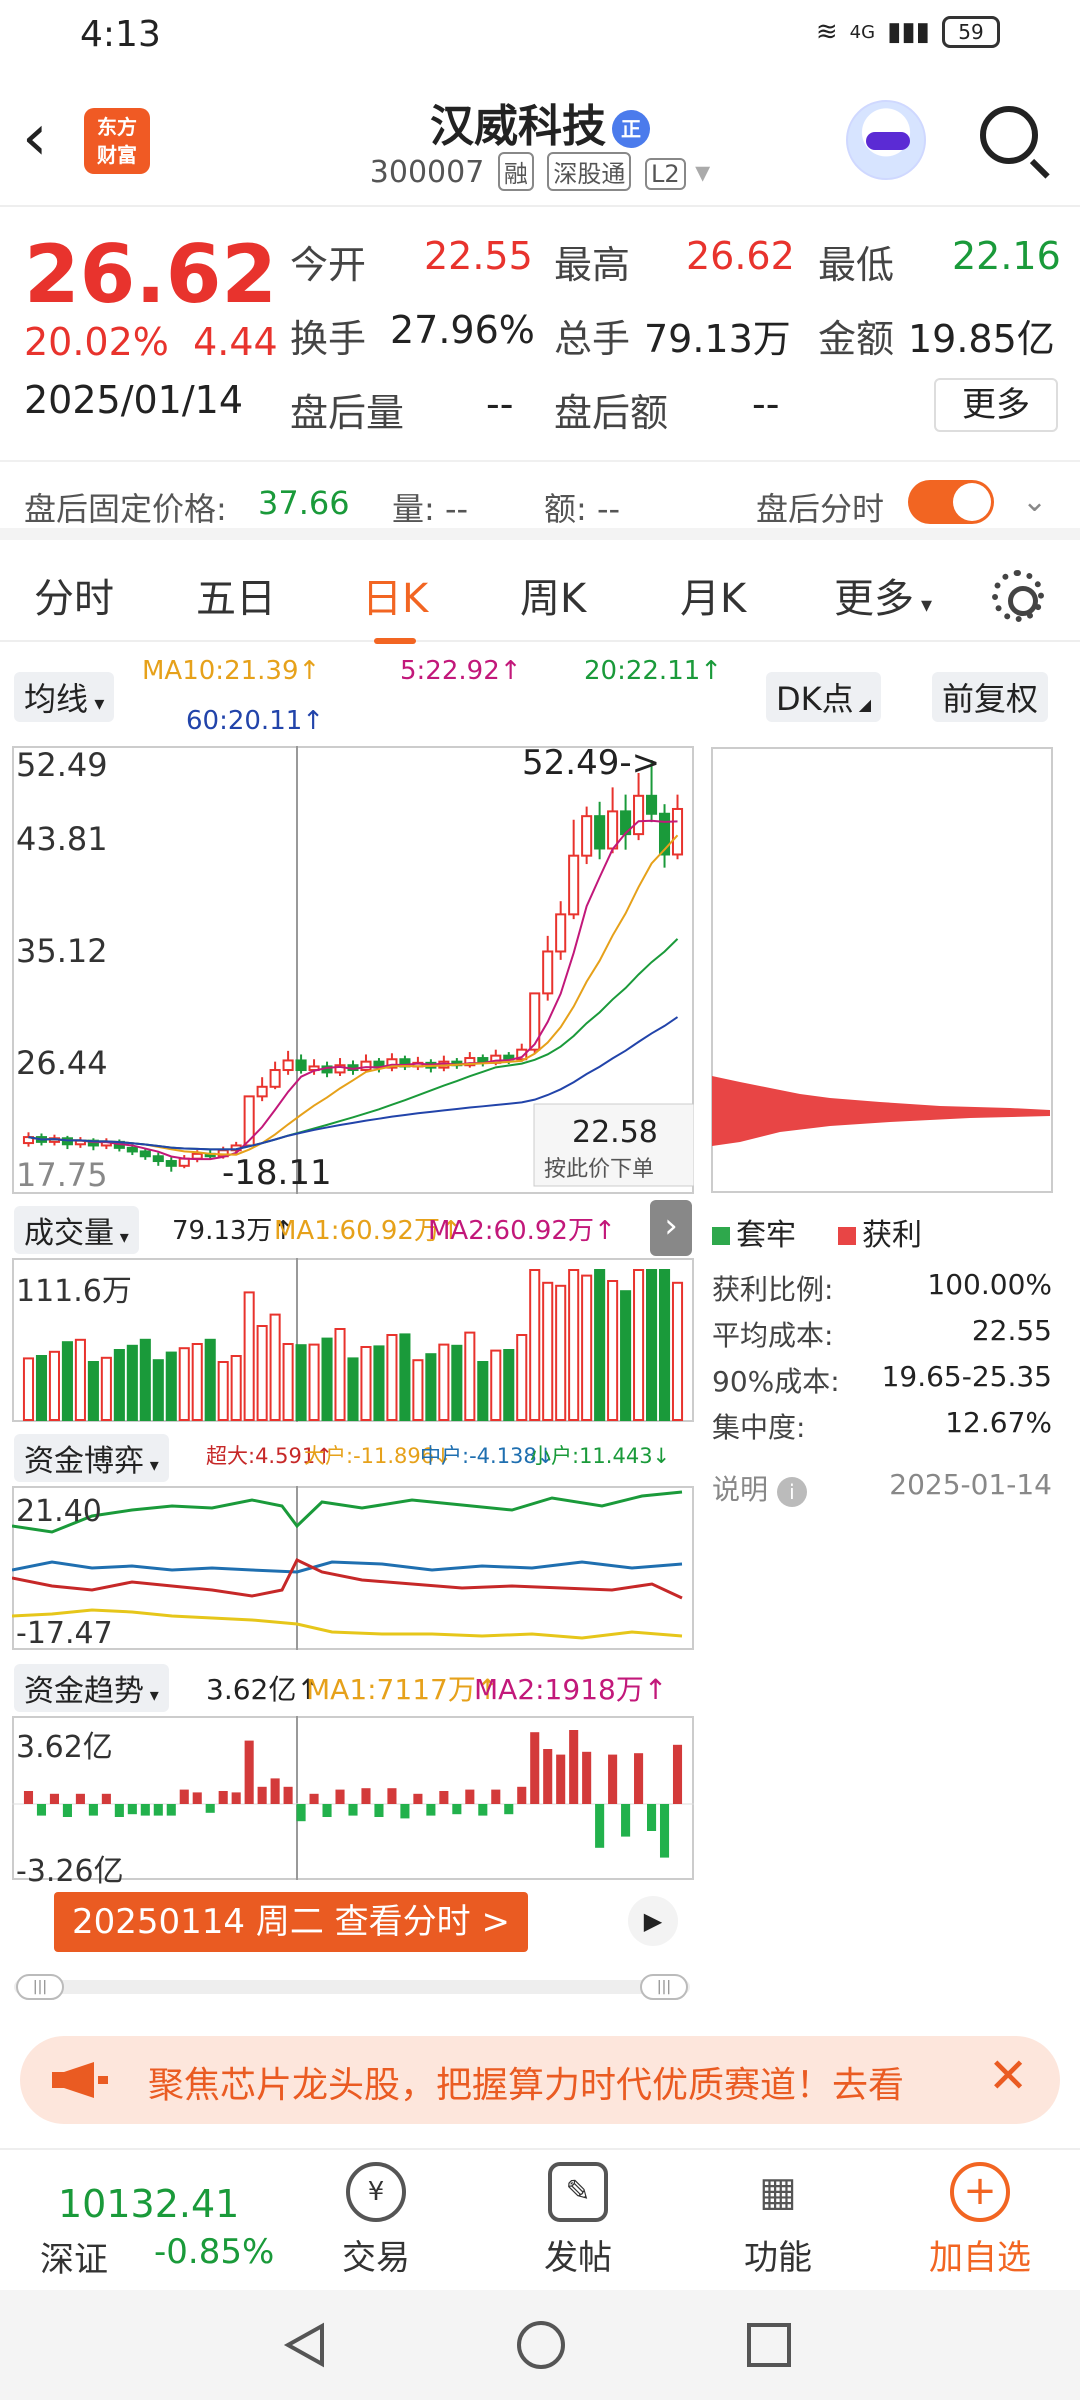 Image resolution: width=1080 pixels, height=2400 pixels. What do you see at coordinates (951, 502) in the screenshot?
I see `ah-timeshare-toggle` at bounding box center [951, 502].